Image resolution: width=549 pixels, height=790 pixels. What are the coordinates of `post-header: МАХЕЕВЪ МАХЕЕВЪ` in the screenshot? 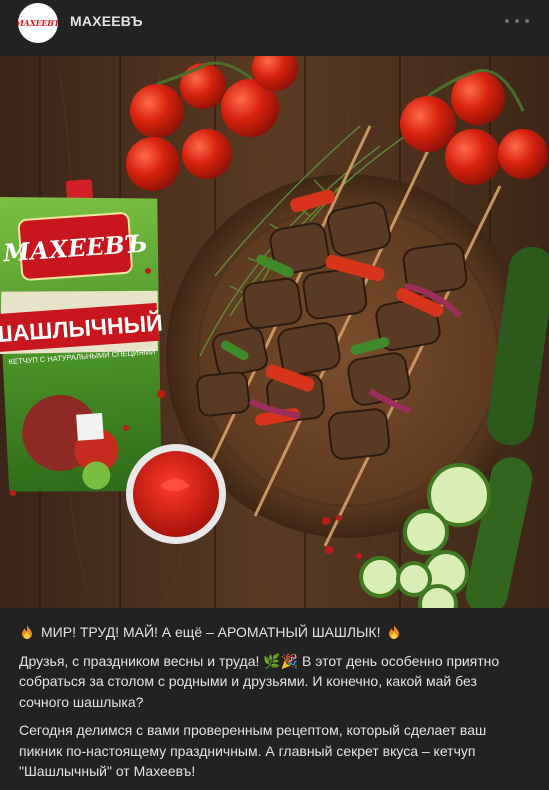 It's located at (274, 28).